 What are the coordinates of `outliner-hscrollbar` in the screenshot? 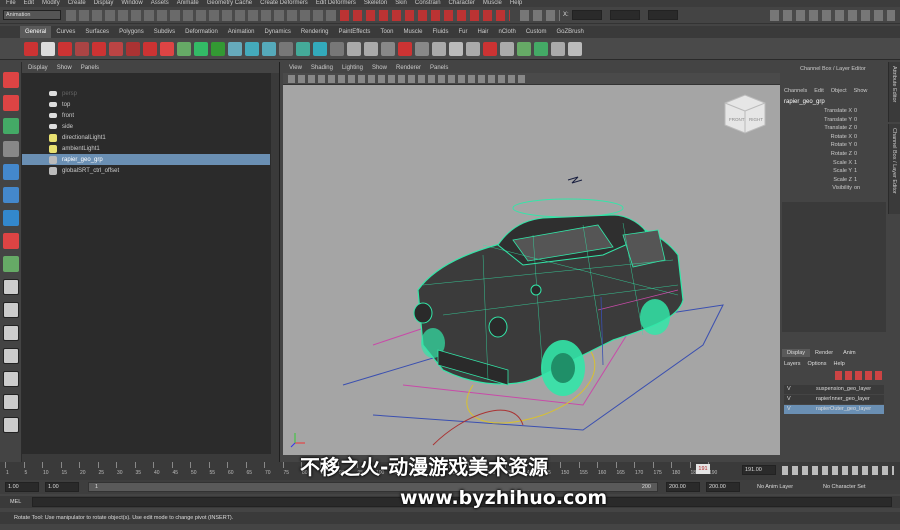 It's located at (147, 458).